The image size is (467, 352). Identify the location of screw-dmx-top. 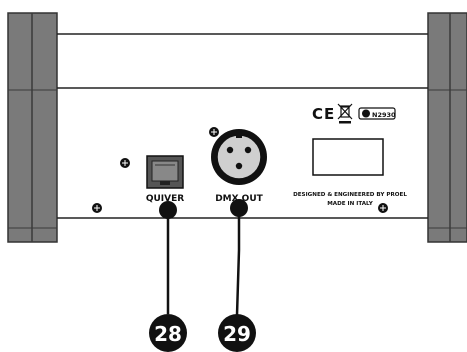
(214, 132).